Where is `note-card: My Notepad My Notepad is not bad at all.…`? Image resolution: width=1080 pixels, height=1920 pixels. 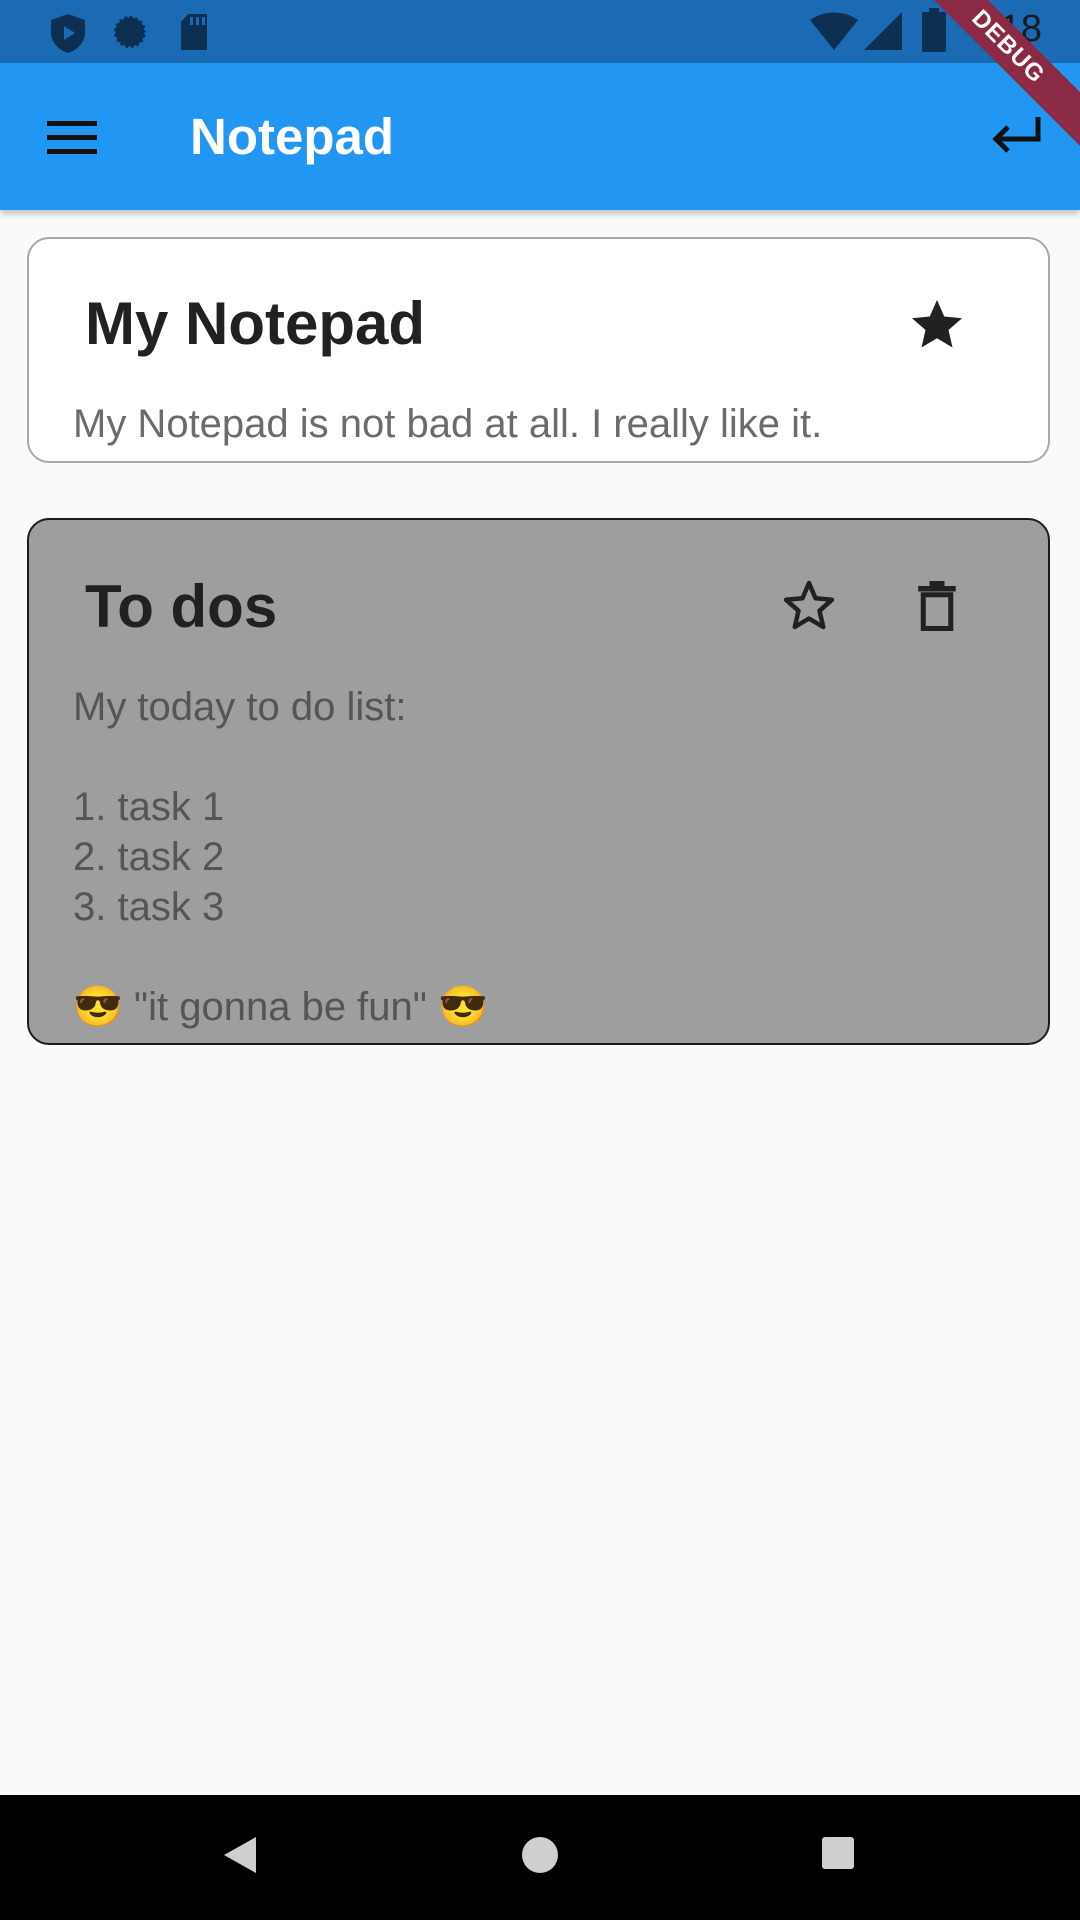 note-card: My Notepad My Notepad is not bad at all.… is located at coordinates (538, 350).